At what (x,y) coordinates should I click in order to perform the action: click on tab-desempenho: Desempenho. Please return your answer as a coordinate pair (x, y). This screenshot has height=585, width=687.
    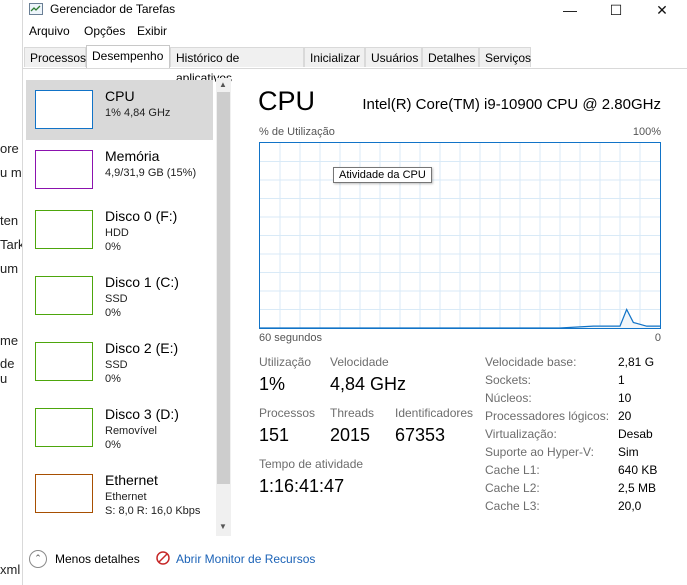
    Looking at the image, I should click on (128, 56).